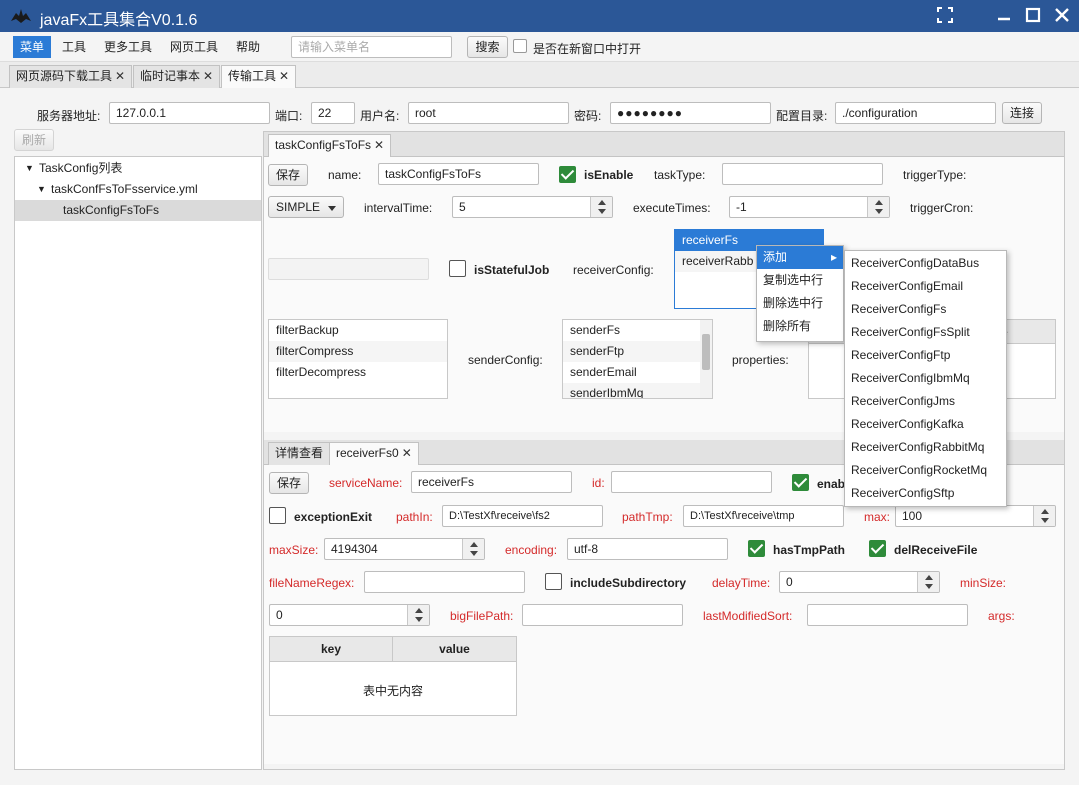 This screenshot has width=1079, height=785. What do you see at coordinates (936, 550) in the screenshot?
I see `del-receive-file-label: delReceiveFile` at bounding box center [936, 550].